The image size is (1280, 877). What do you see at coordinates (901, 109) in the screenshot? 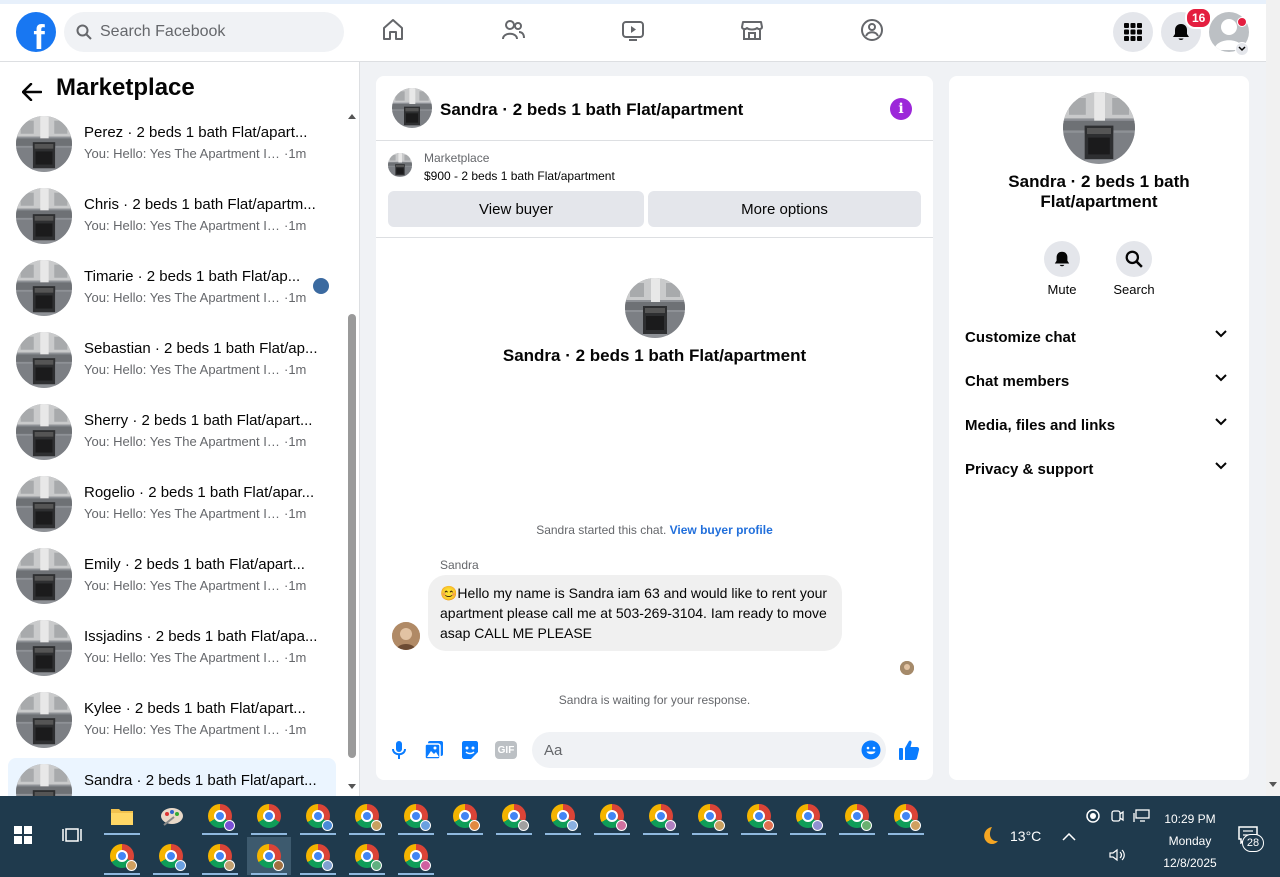
I see `info-icon: i` at bounding box center [901, 109].